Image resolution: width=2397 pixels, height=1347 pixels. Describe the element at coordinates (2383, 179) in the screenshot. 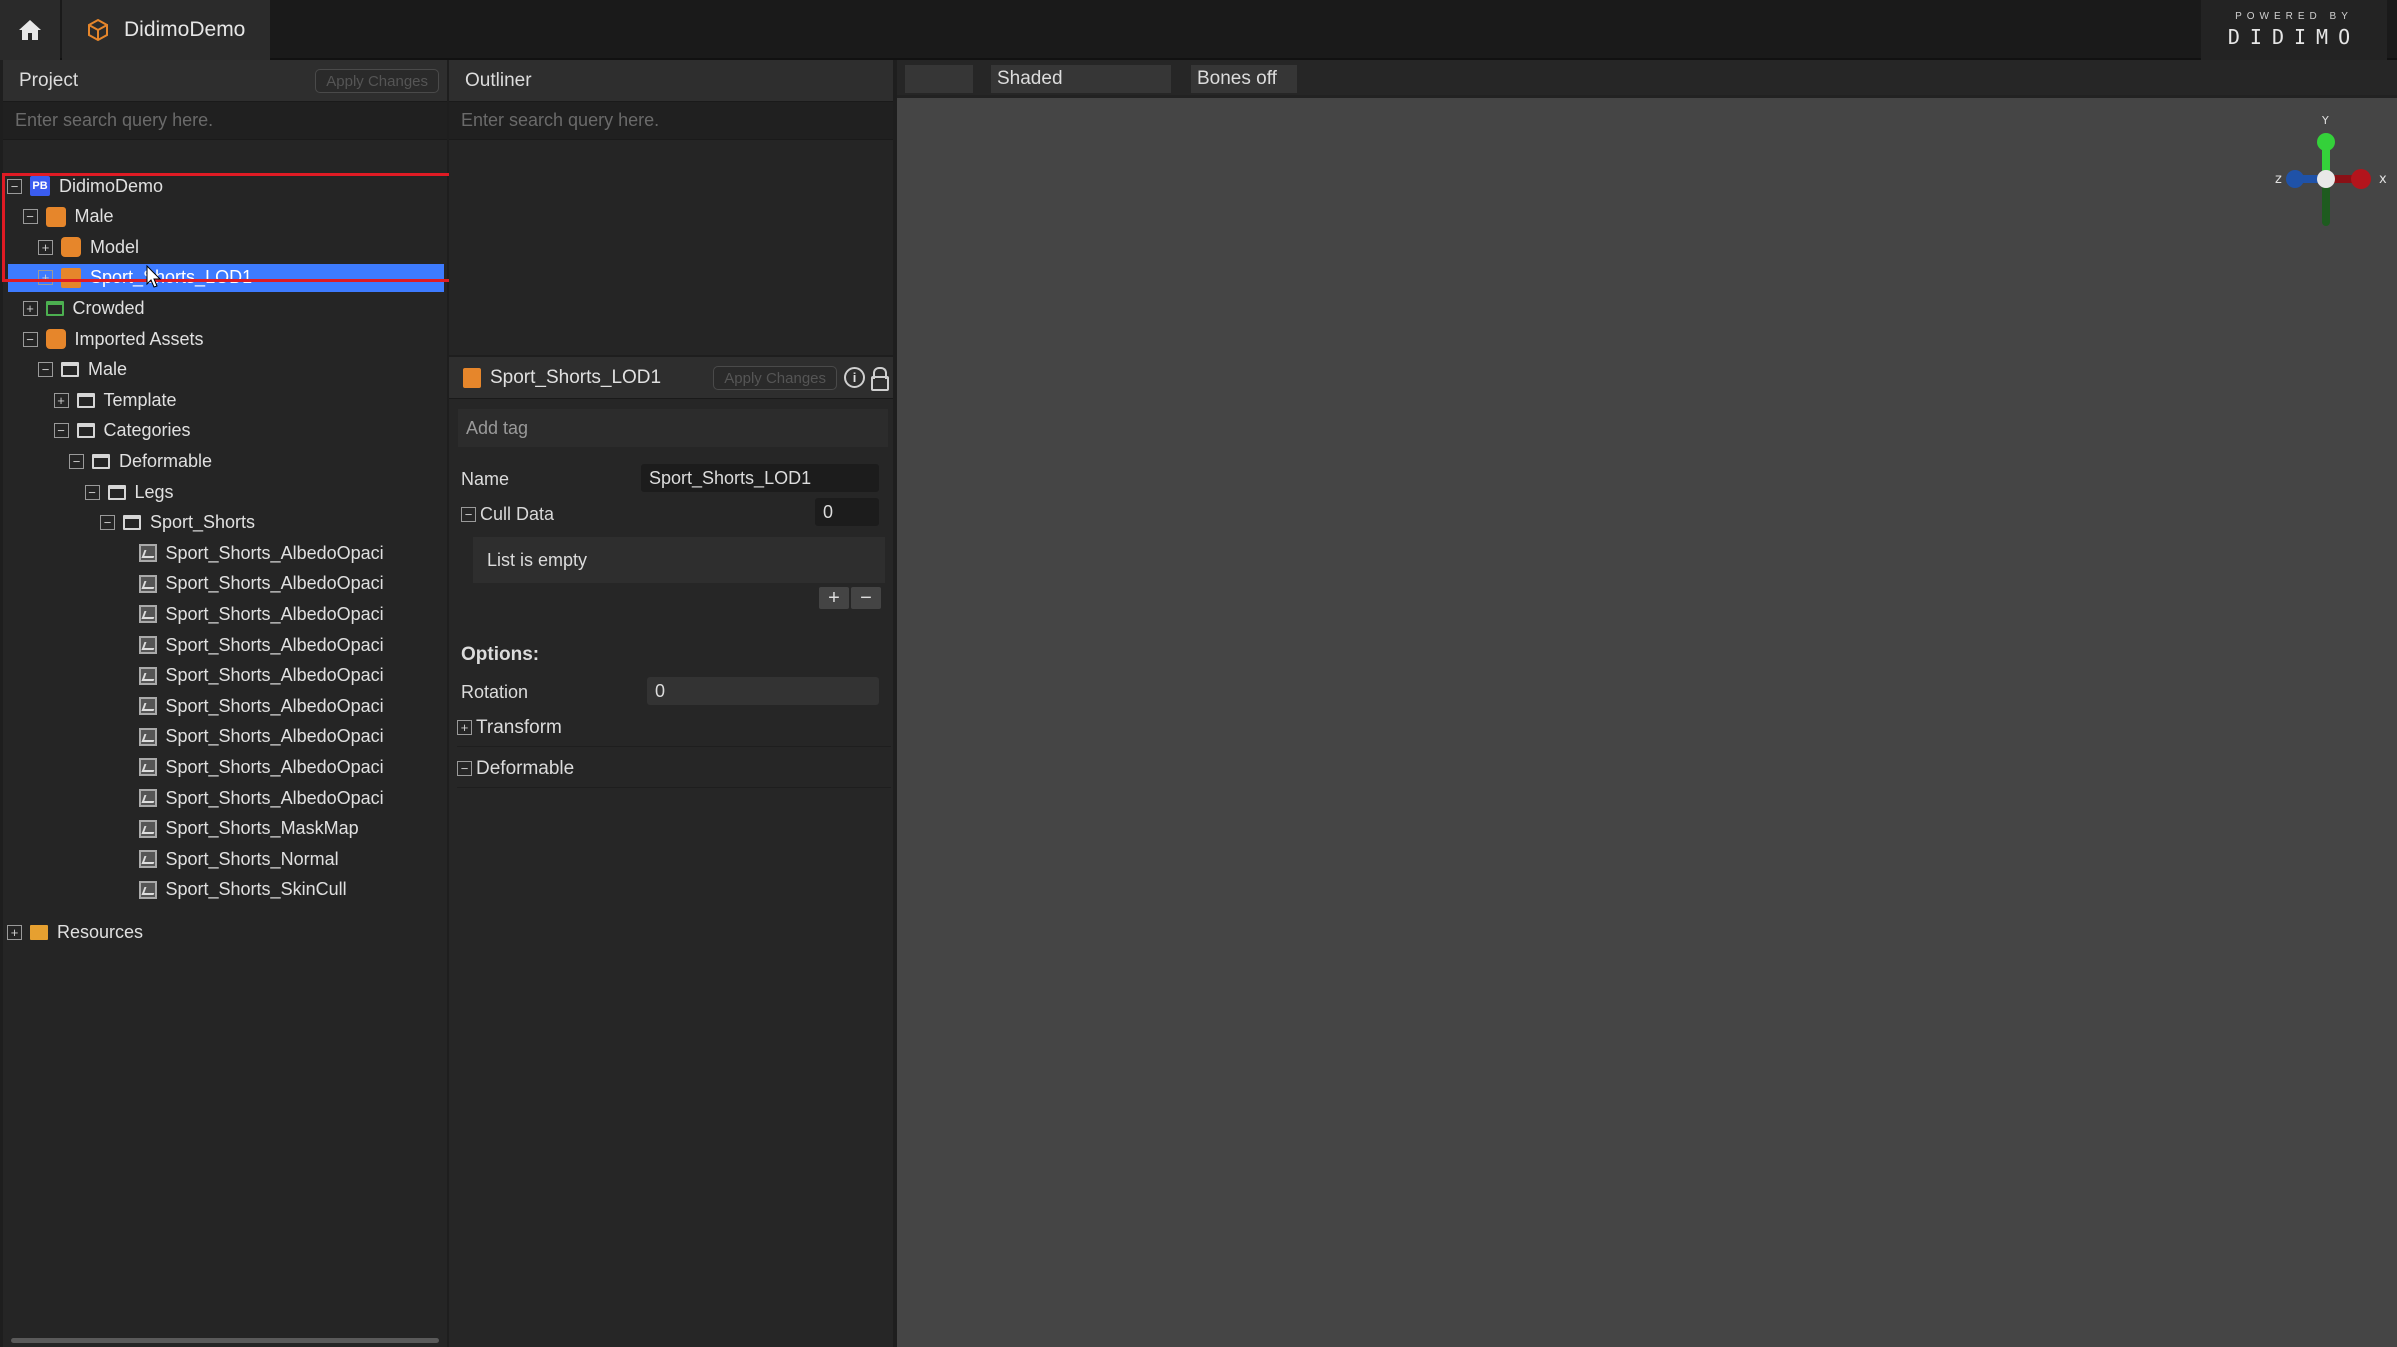

I see `x-axis-label: x` at that location.